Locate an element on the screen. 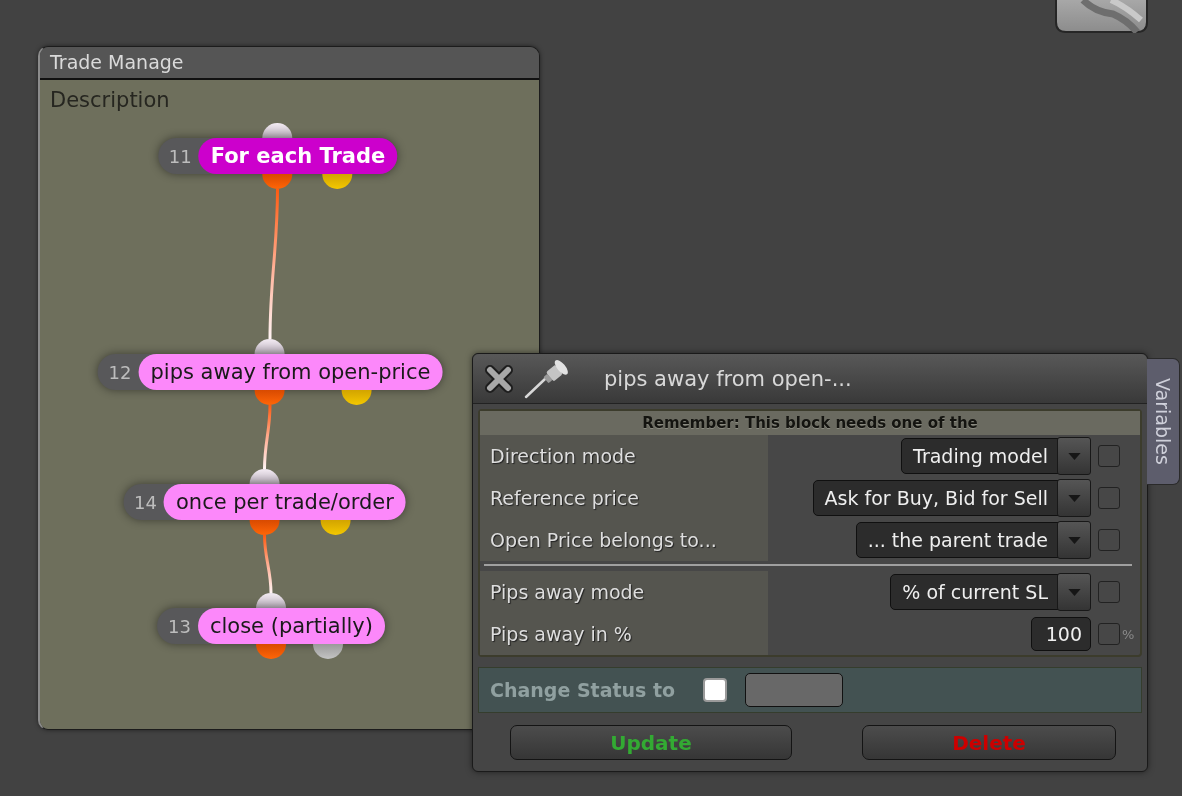 This screenshot has height=796, width=1182. flow-block: 11 For each Trade is located at coordinates (277, 156).